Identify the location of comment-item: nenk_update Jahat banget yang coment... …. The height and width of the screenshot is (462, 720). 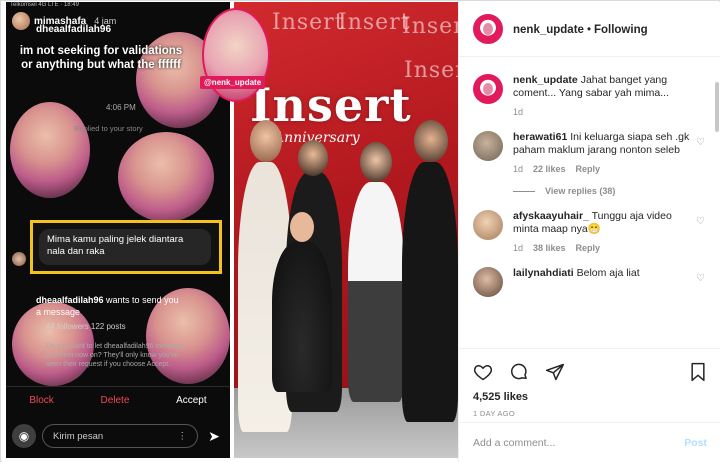
(590, 95).